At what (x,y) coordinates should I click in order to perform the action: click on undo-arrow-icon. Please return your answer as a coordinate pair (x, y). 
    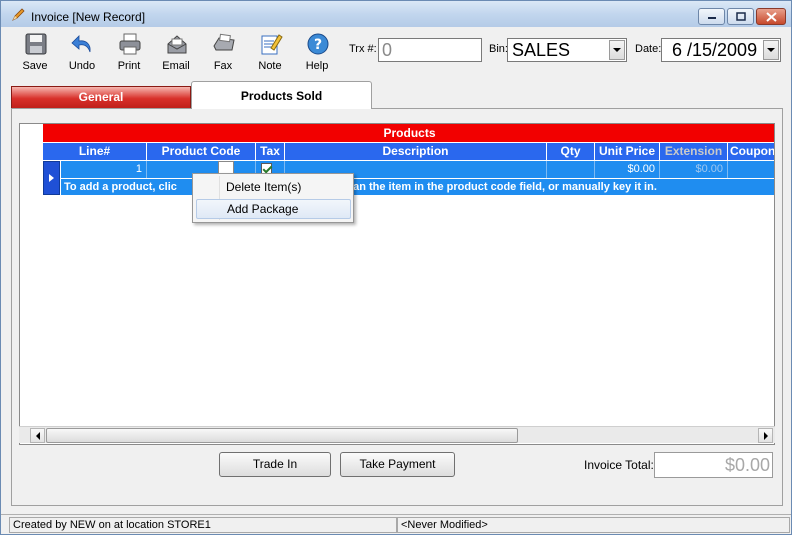
    Looking at the image, I should click on (81, 44).